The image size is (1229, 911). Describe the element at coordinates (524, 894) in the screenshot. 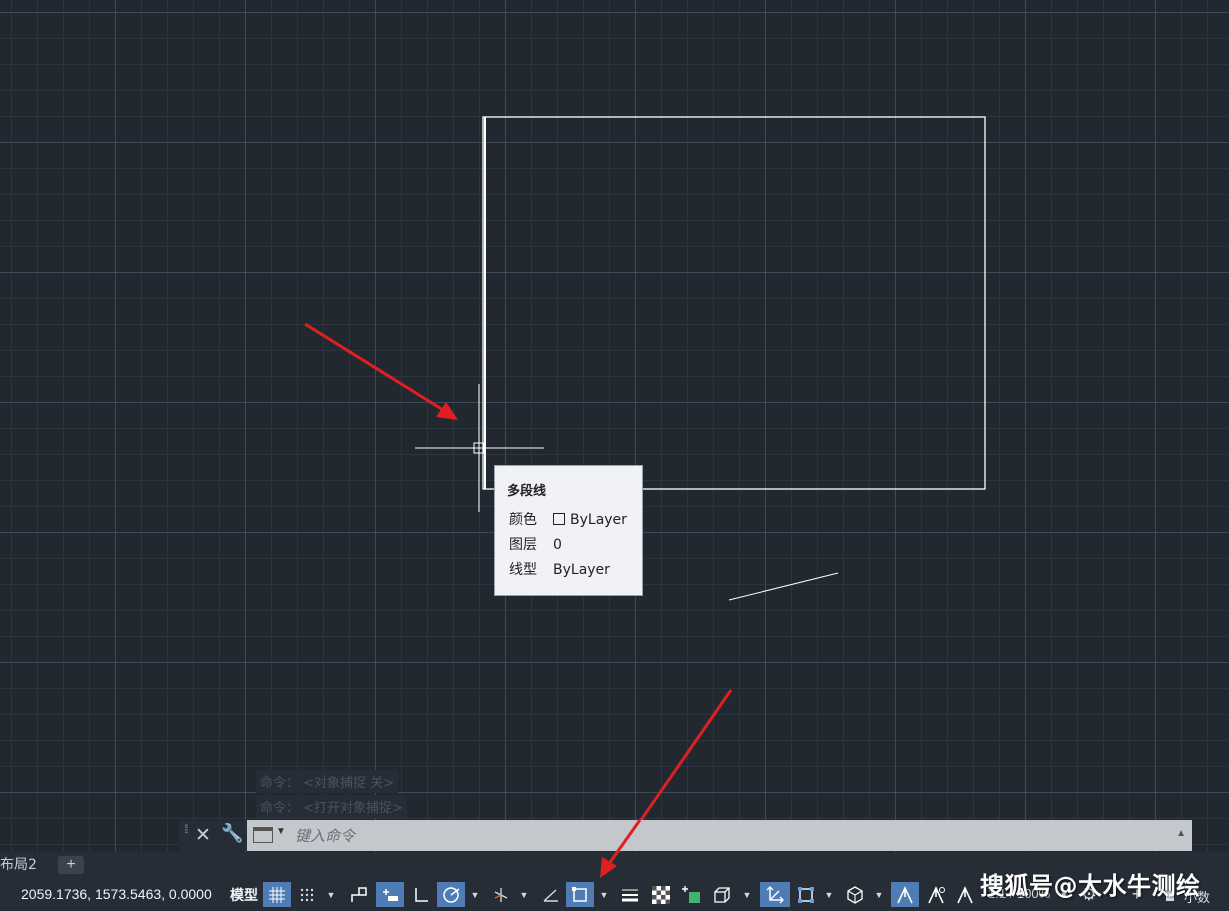

I see `isodraft-dropdown-chevron-icon: ▼` at that location.